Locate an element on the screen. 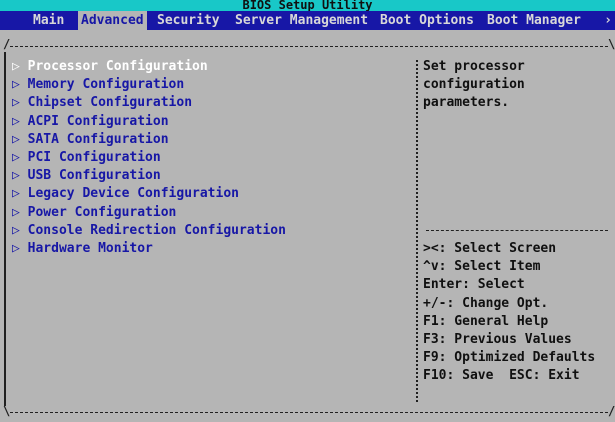 Image resolution: width=615 pixels, height=422 pixels. menu-item-label: Memory Configuration is located at coordinates (106, 85).